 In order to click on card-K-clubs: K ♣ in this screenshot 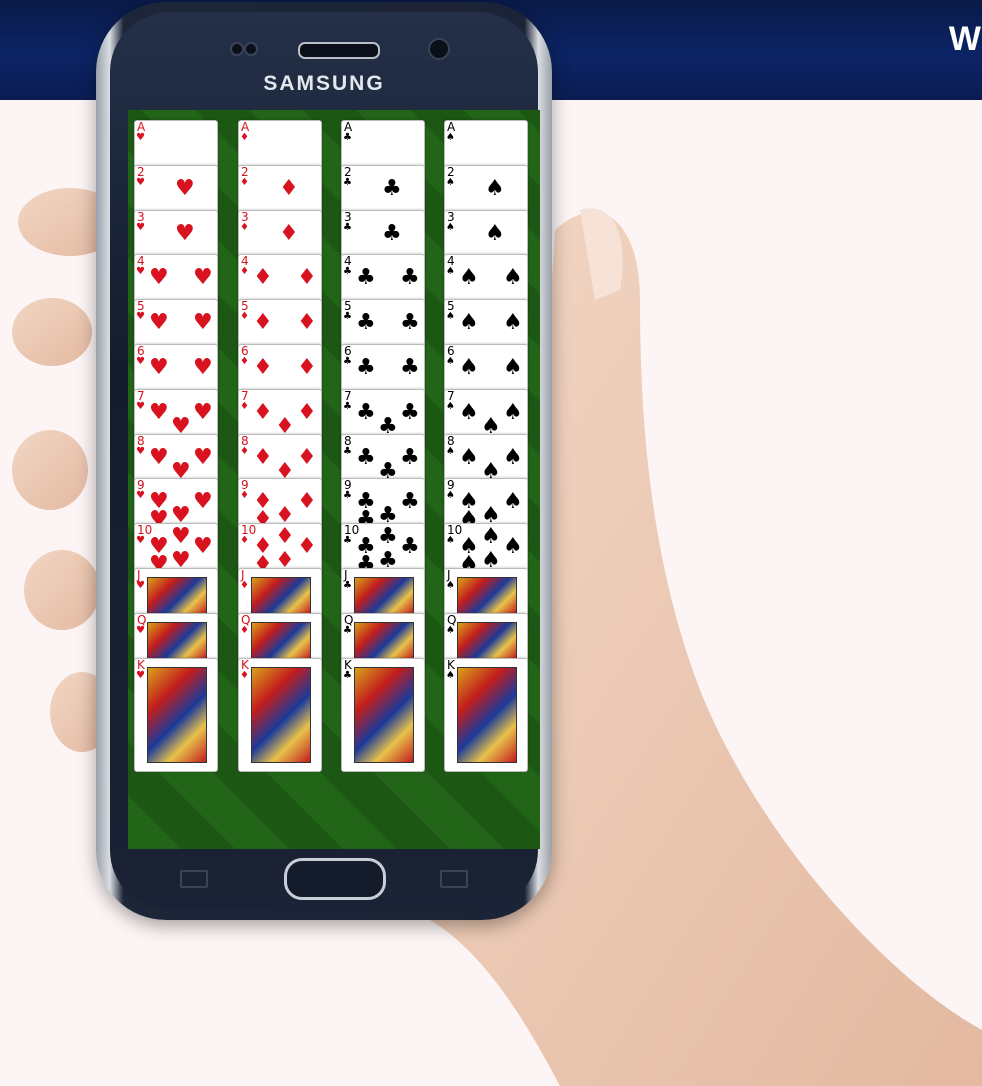, I will do `click(383, 715)`.